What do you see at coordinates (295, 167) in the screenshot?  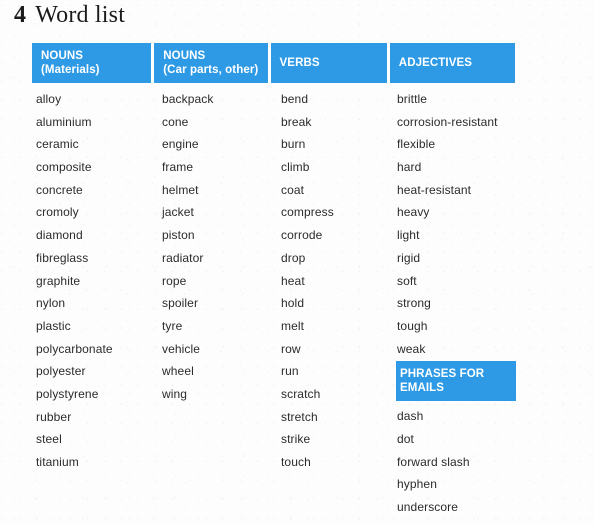 I see `word-item: climb` at bounding box center [295, 167].